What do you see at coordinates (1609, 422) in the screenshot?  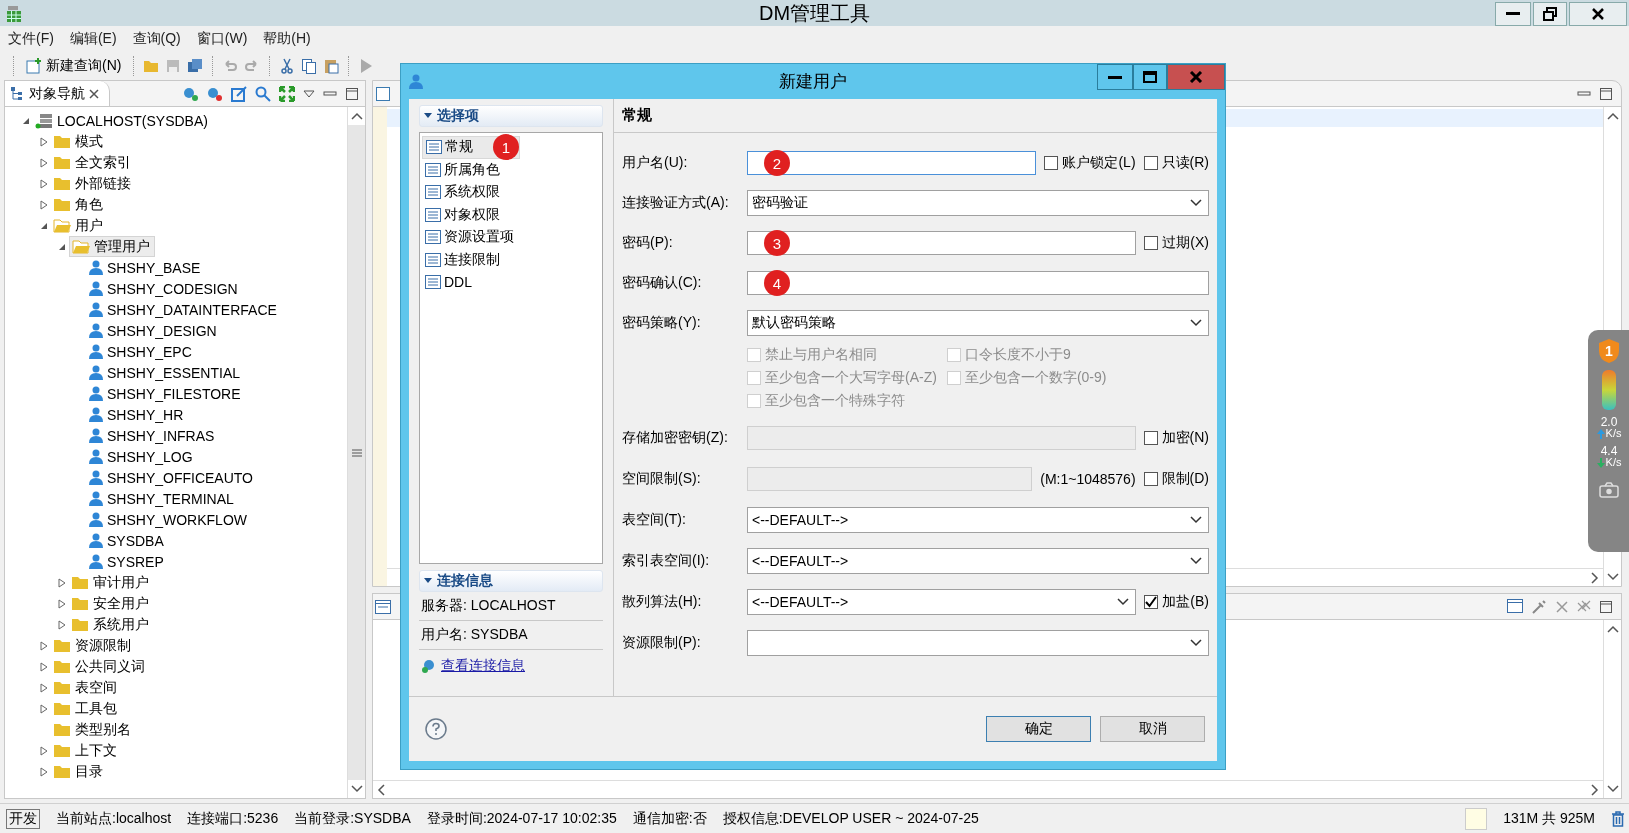 I see `speed-value: 2.0` at bounding box center [1609, 422].